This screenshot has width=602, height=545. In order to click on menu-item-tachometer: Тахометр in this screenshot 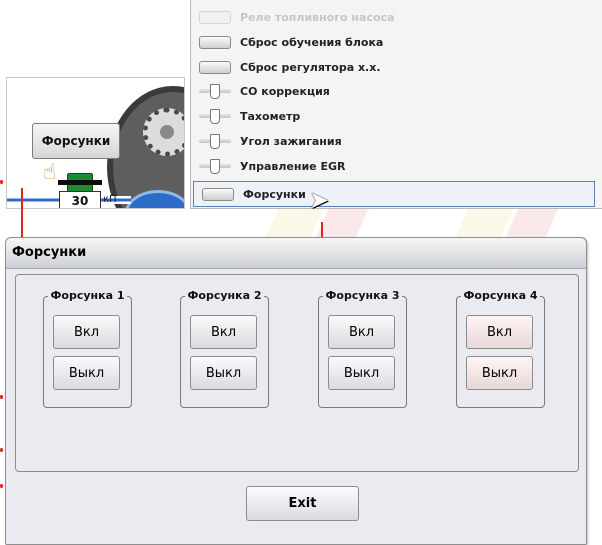, I will do `click(393, 116)`.